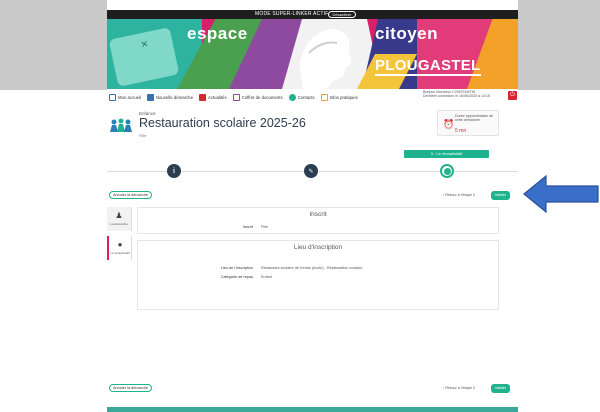 Image resolution: width=600 pixels, height=412 pixels. I want to click on step-2-indicator: ✎, so click(311, 171).